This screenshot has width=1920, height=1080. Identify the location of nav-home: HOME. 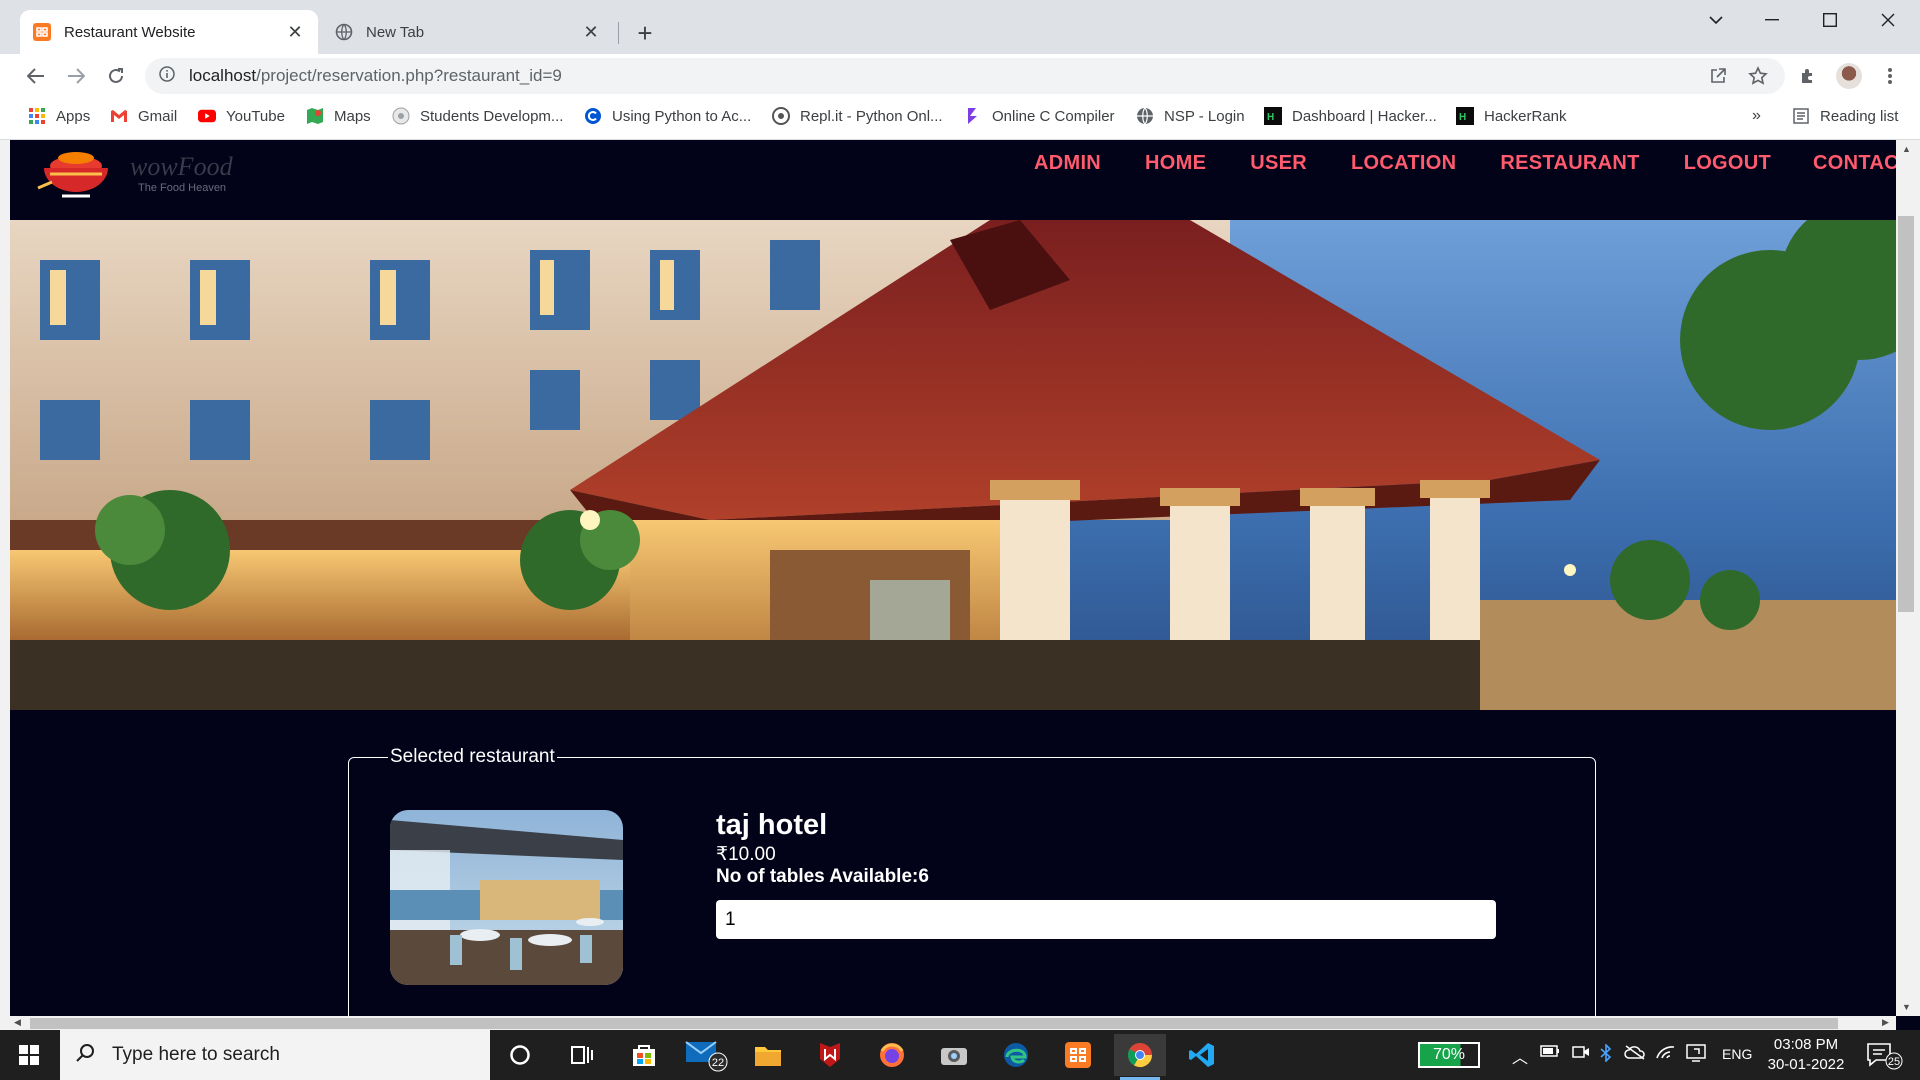
(1175, 163).